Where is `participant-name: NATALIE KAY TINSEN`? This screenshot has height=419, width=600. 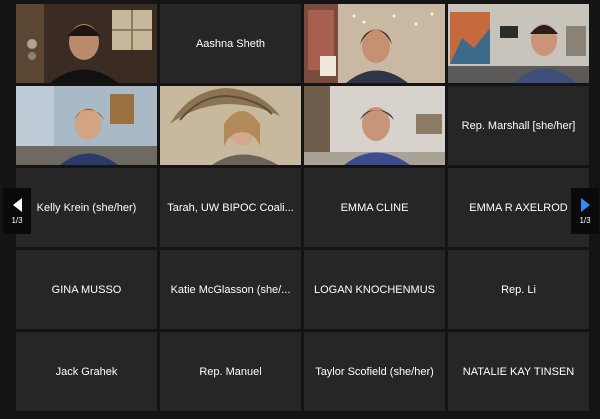
participant-name: NATALIE KAY TINSEN is located at coordinates (518, 371).